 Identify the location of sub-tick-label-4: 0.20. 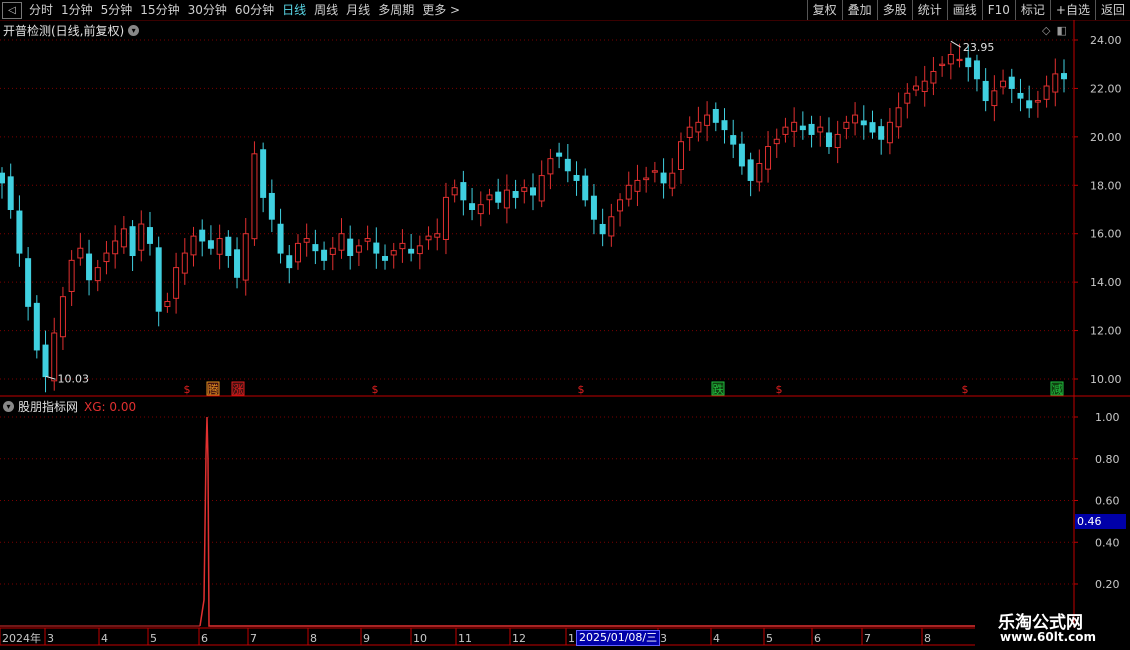
(1107, 584).